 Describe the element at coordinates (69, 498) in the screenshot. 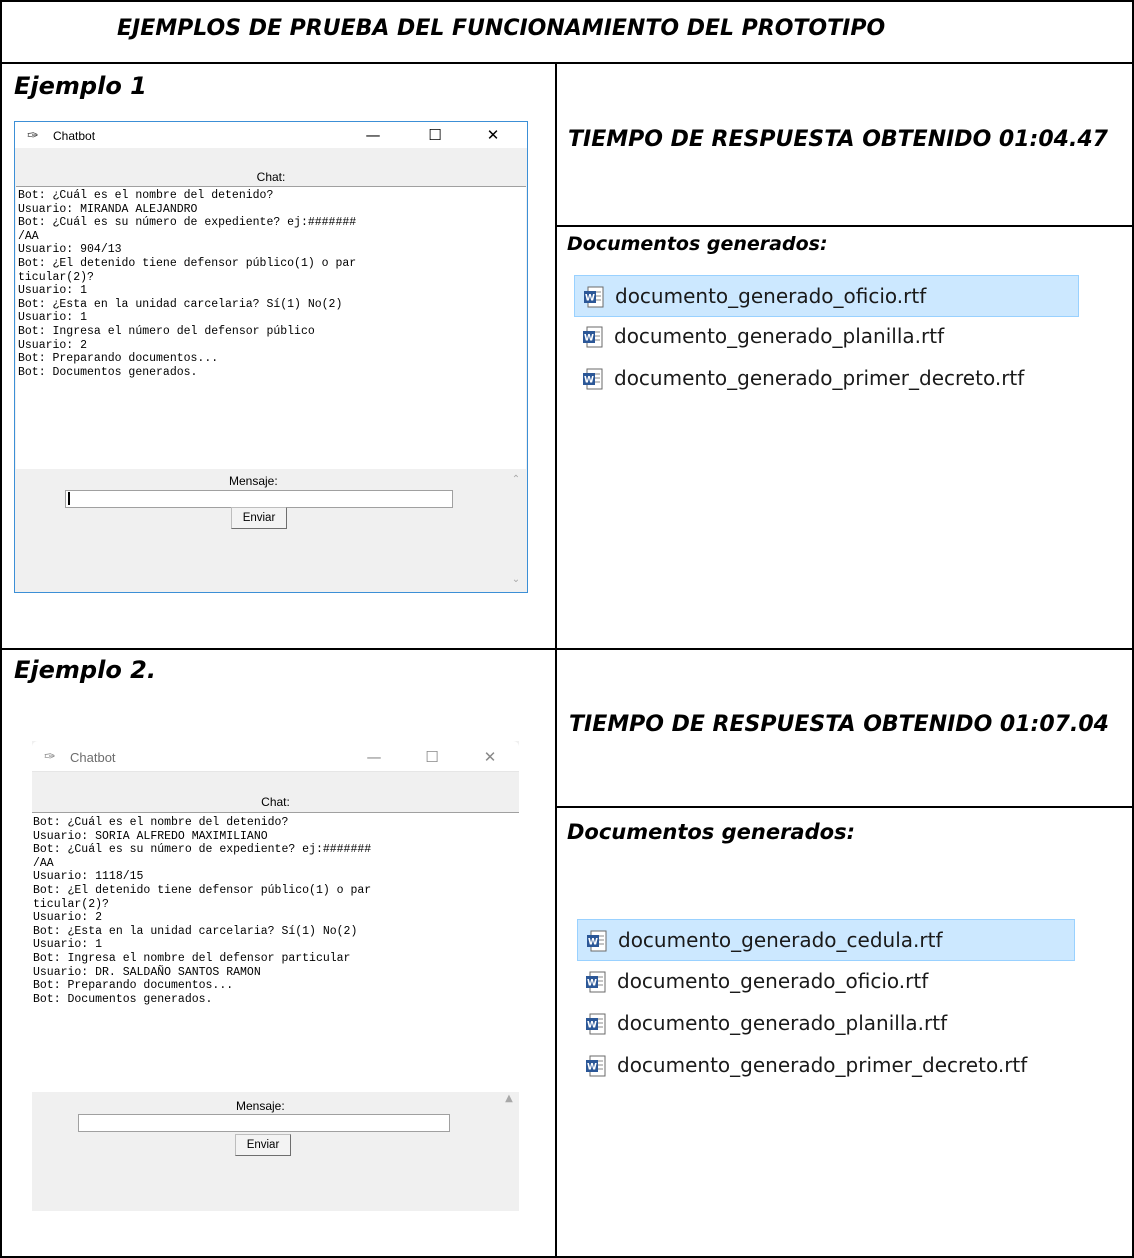

I see `text-caret` at that location.